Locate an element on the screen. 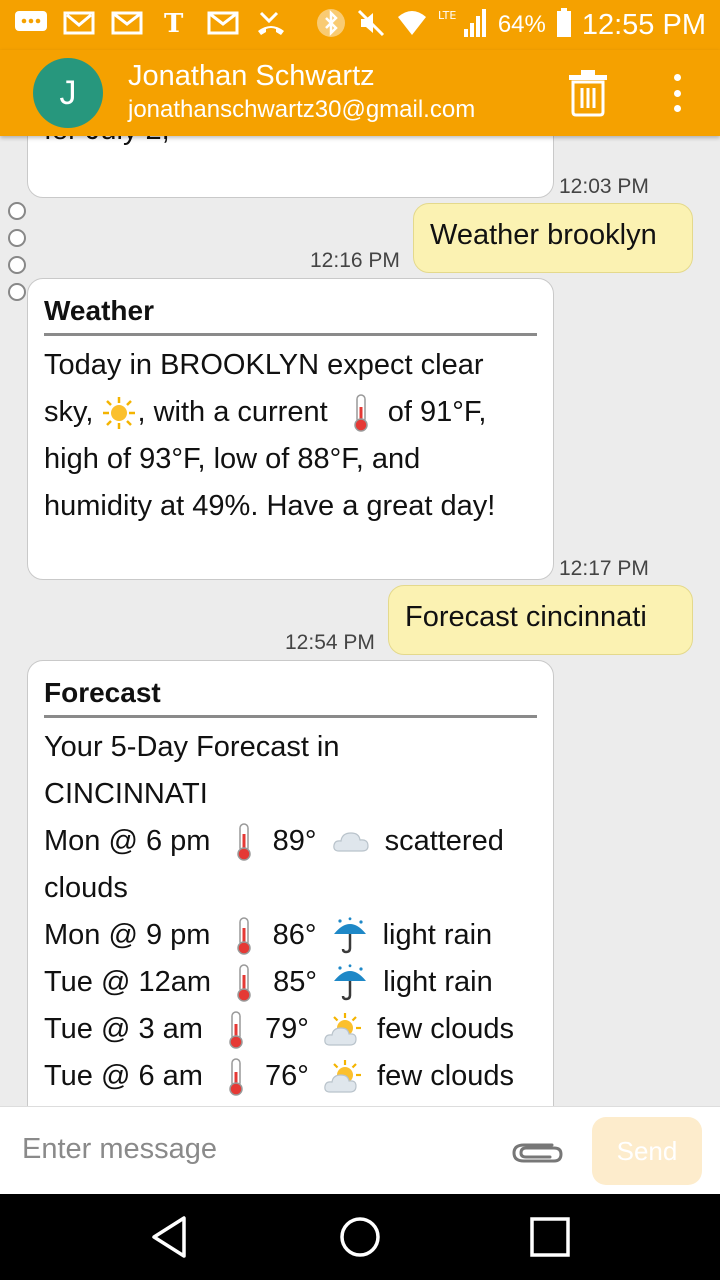 The image size is (720, 1280). forecast-when: Mon @ 6 pm is located at coordinates (127, 841).